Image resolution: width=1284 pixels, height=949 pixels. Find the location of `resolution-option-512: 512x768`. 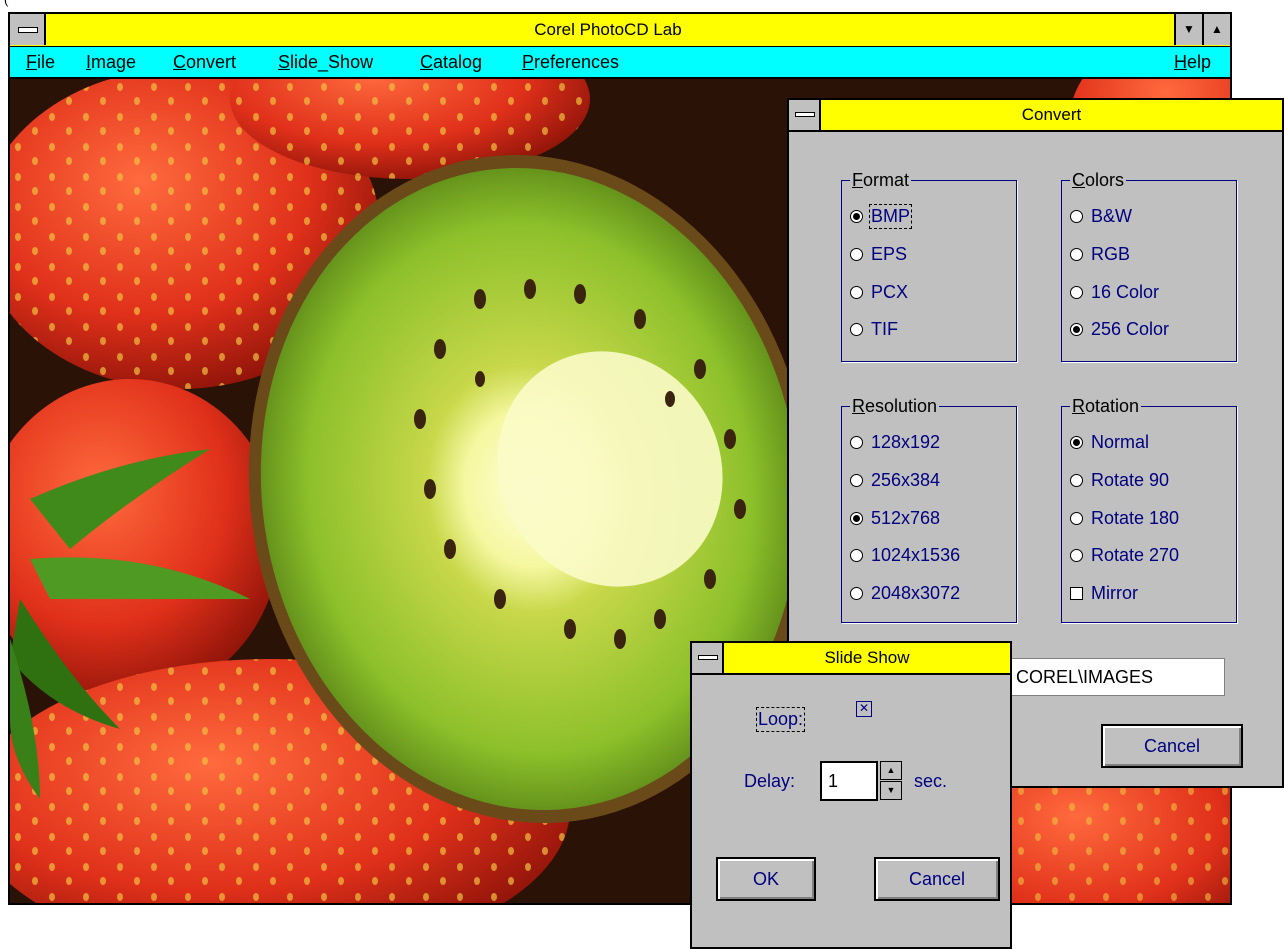

resolution-option-512: 512x768 is located at coordinates (895, 518).